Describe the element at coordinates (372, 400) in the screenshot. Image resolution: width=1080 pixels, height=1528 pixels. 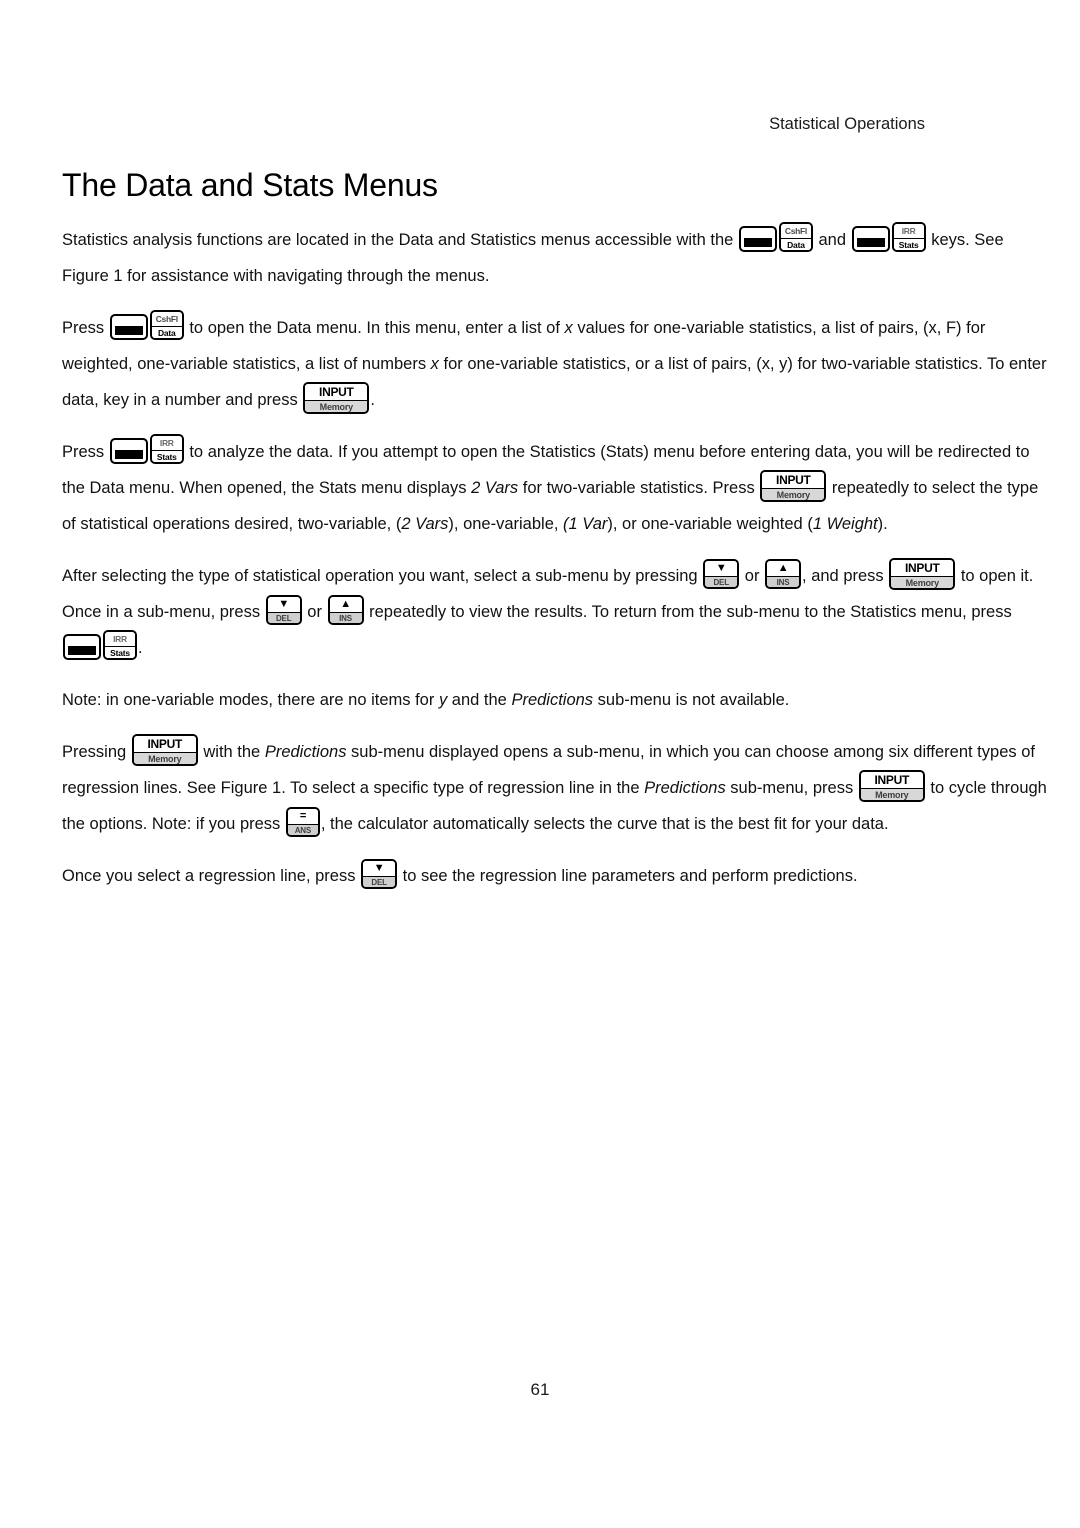
I see `p2-text-5: .` at that location.